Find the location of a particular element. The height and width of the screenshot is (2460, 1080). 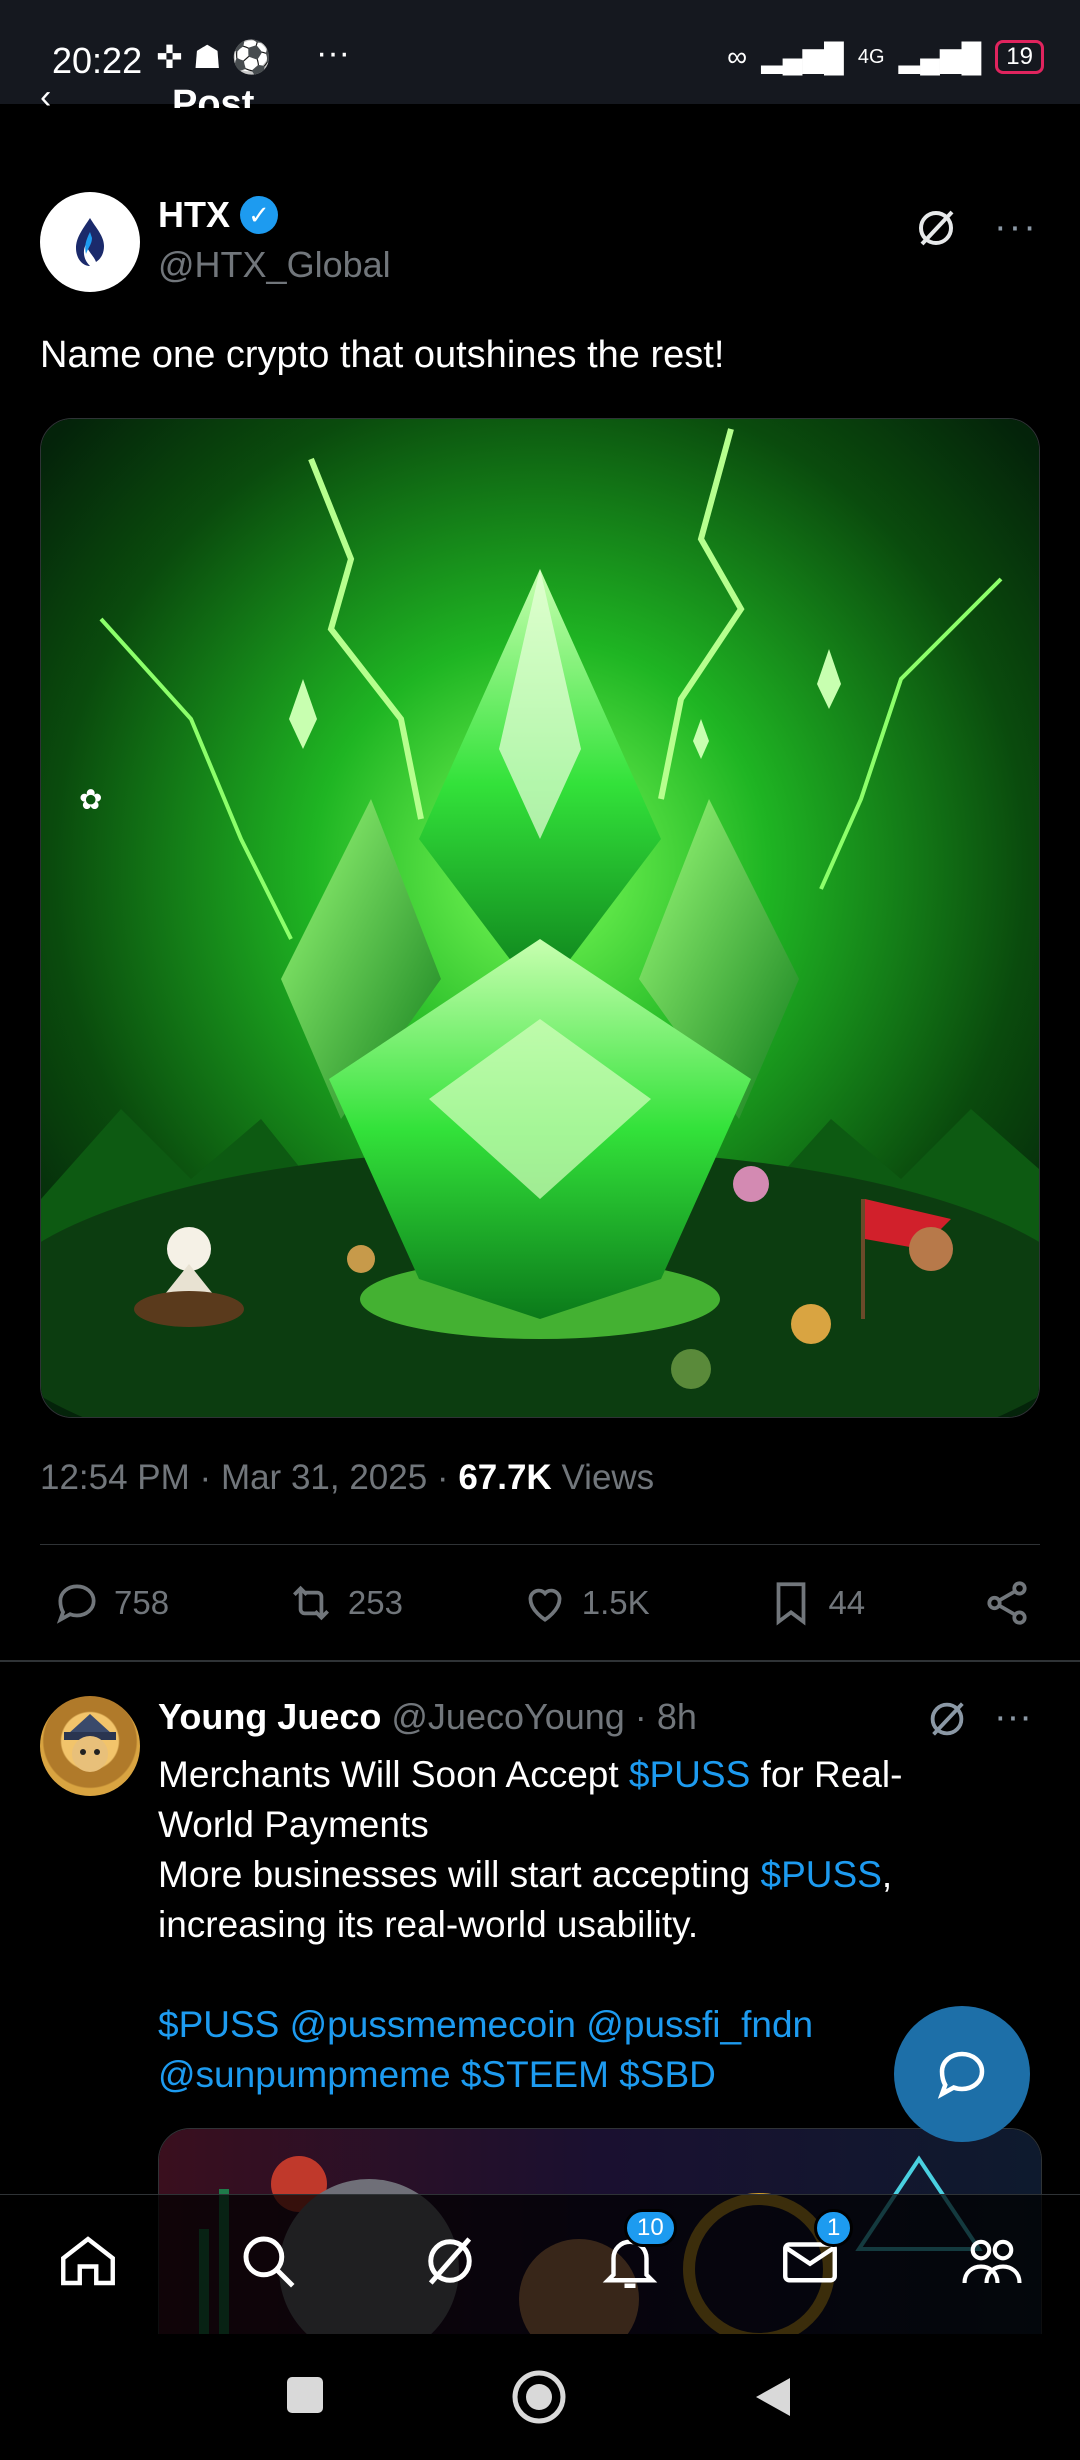

avatar is located at coordinates (90, 242).